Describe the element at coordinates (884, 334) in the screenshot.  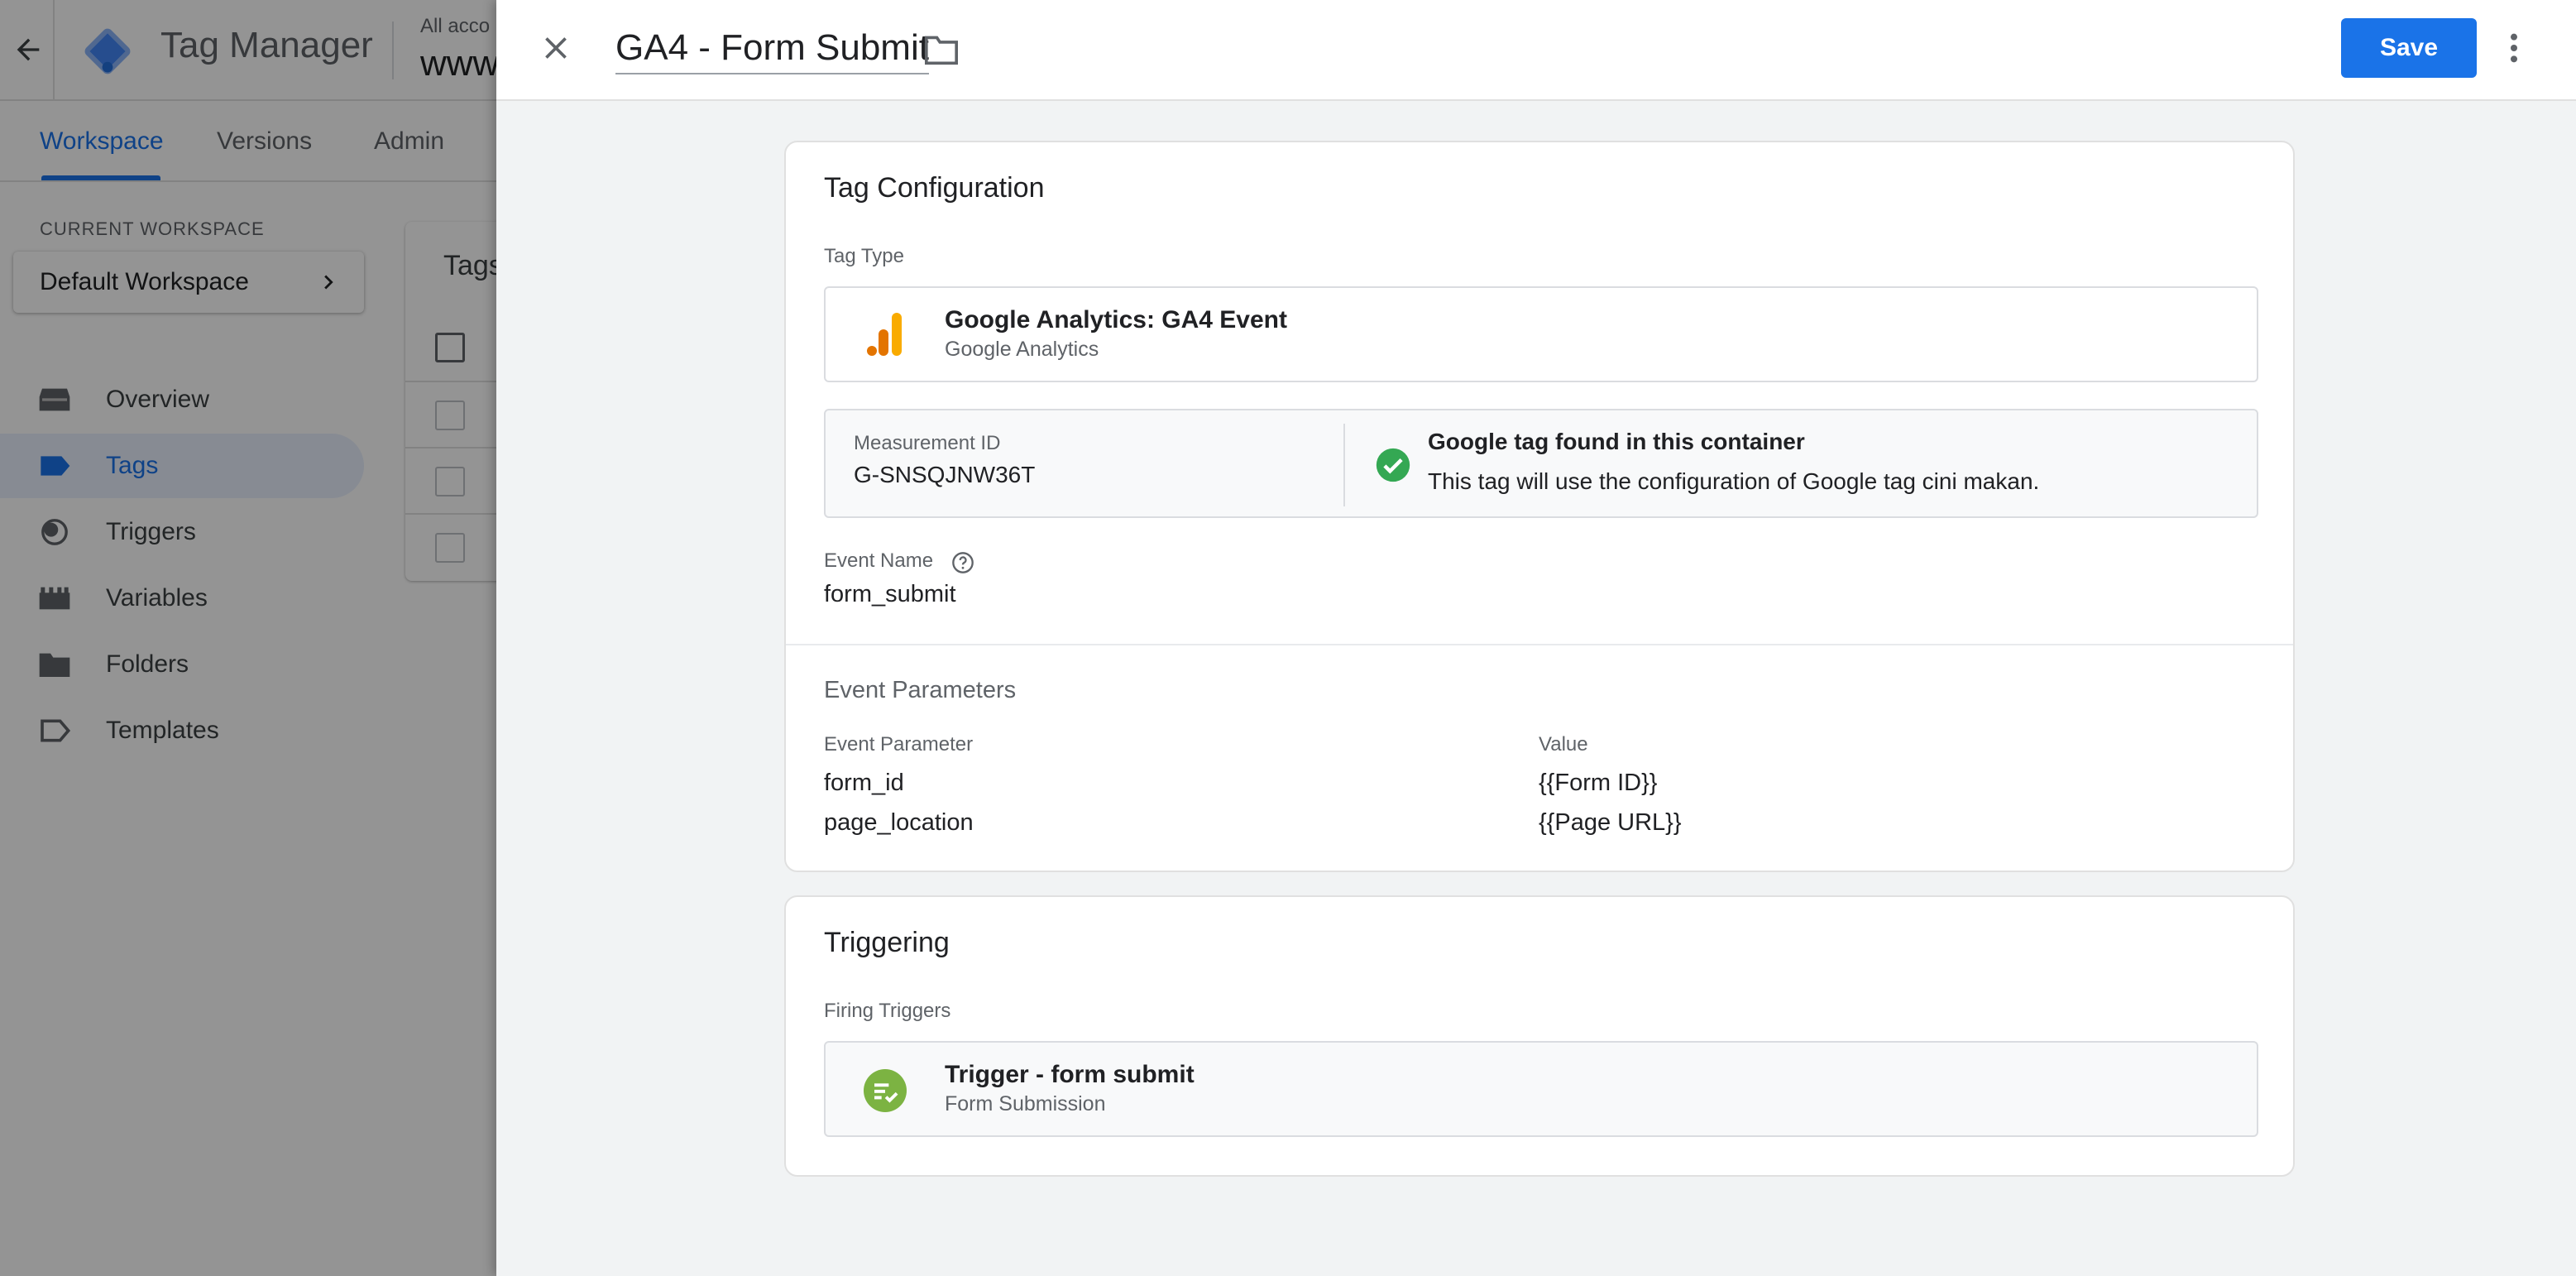
I see `google-analytics-icon` at that location.